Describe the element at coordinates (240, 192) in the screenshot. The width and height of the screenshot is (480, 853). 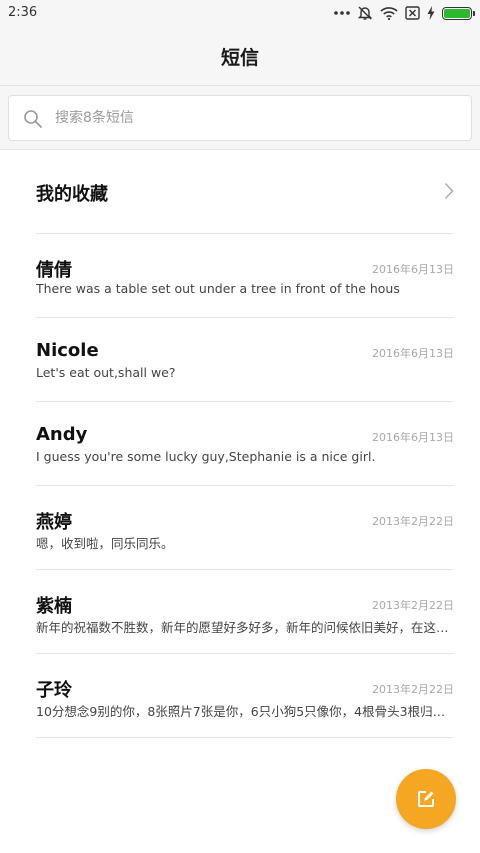
I see `favorites-row: 我的收藏` at that location.